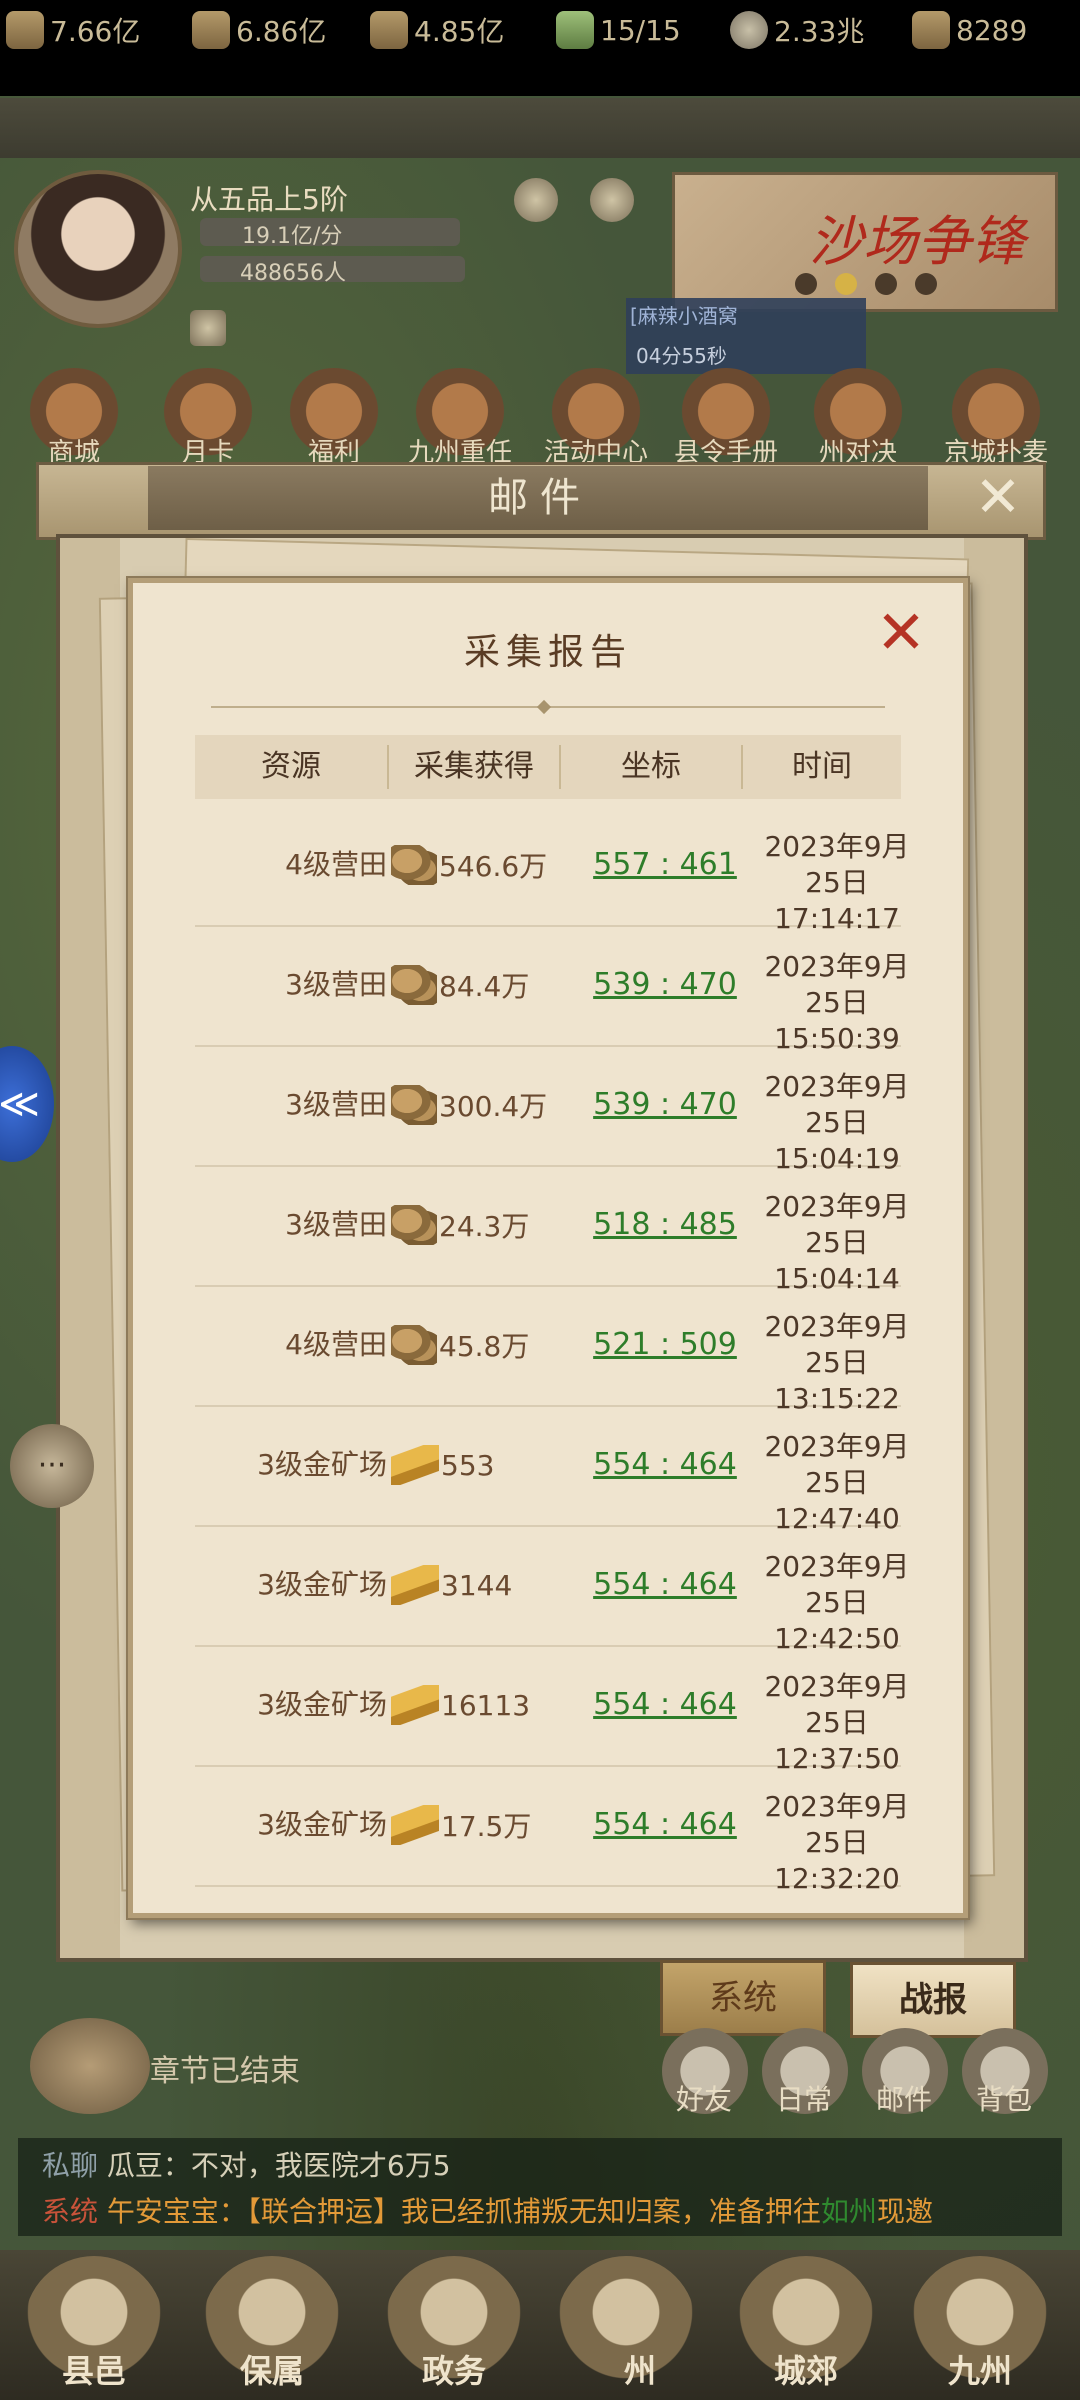 The width and height of the screenshot is (1080, 2400). Describe the element at coordinates (743, 1998) in the screenshot. I see `tab-system: 系统` at that location.